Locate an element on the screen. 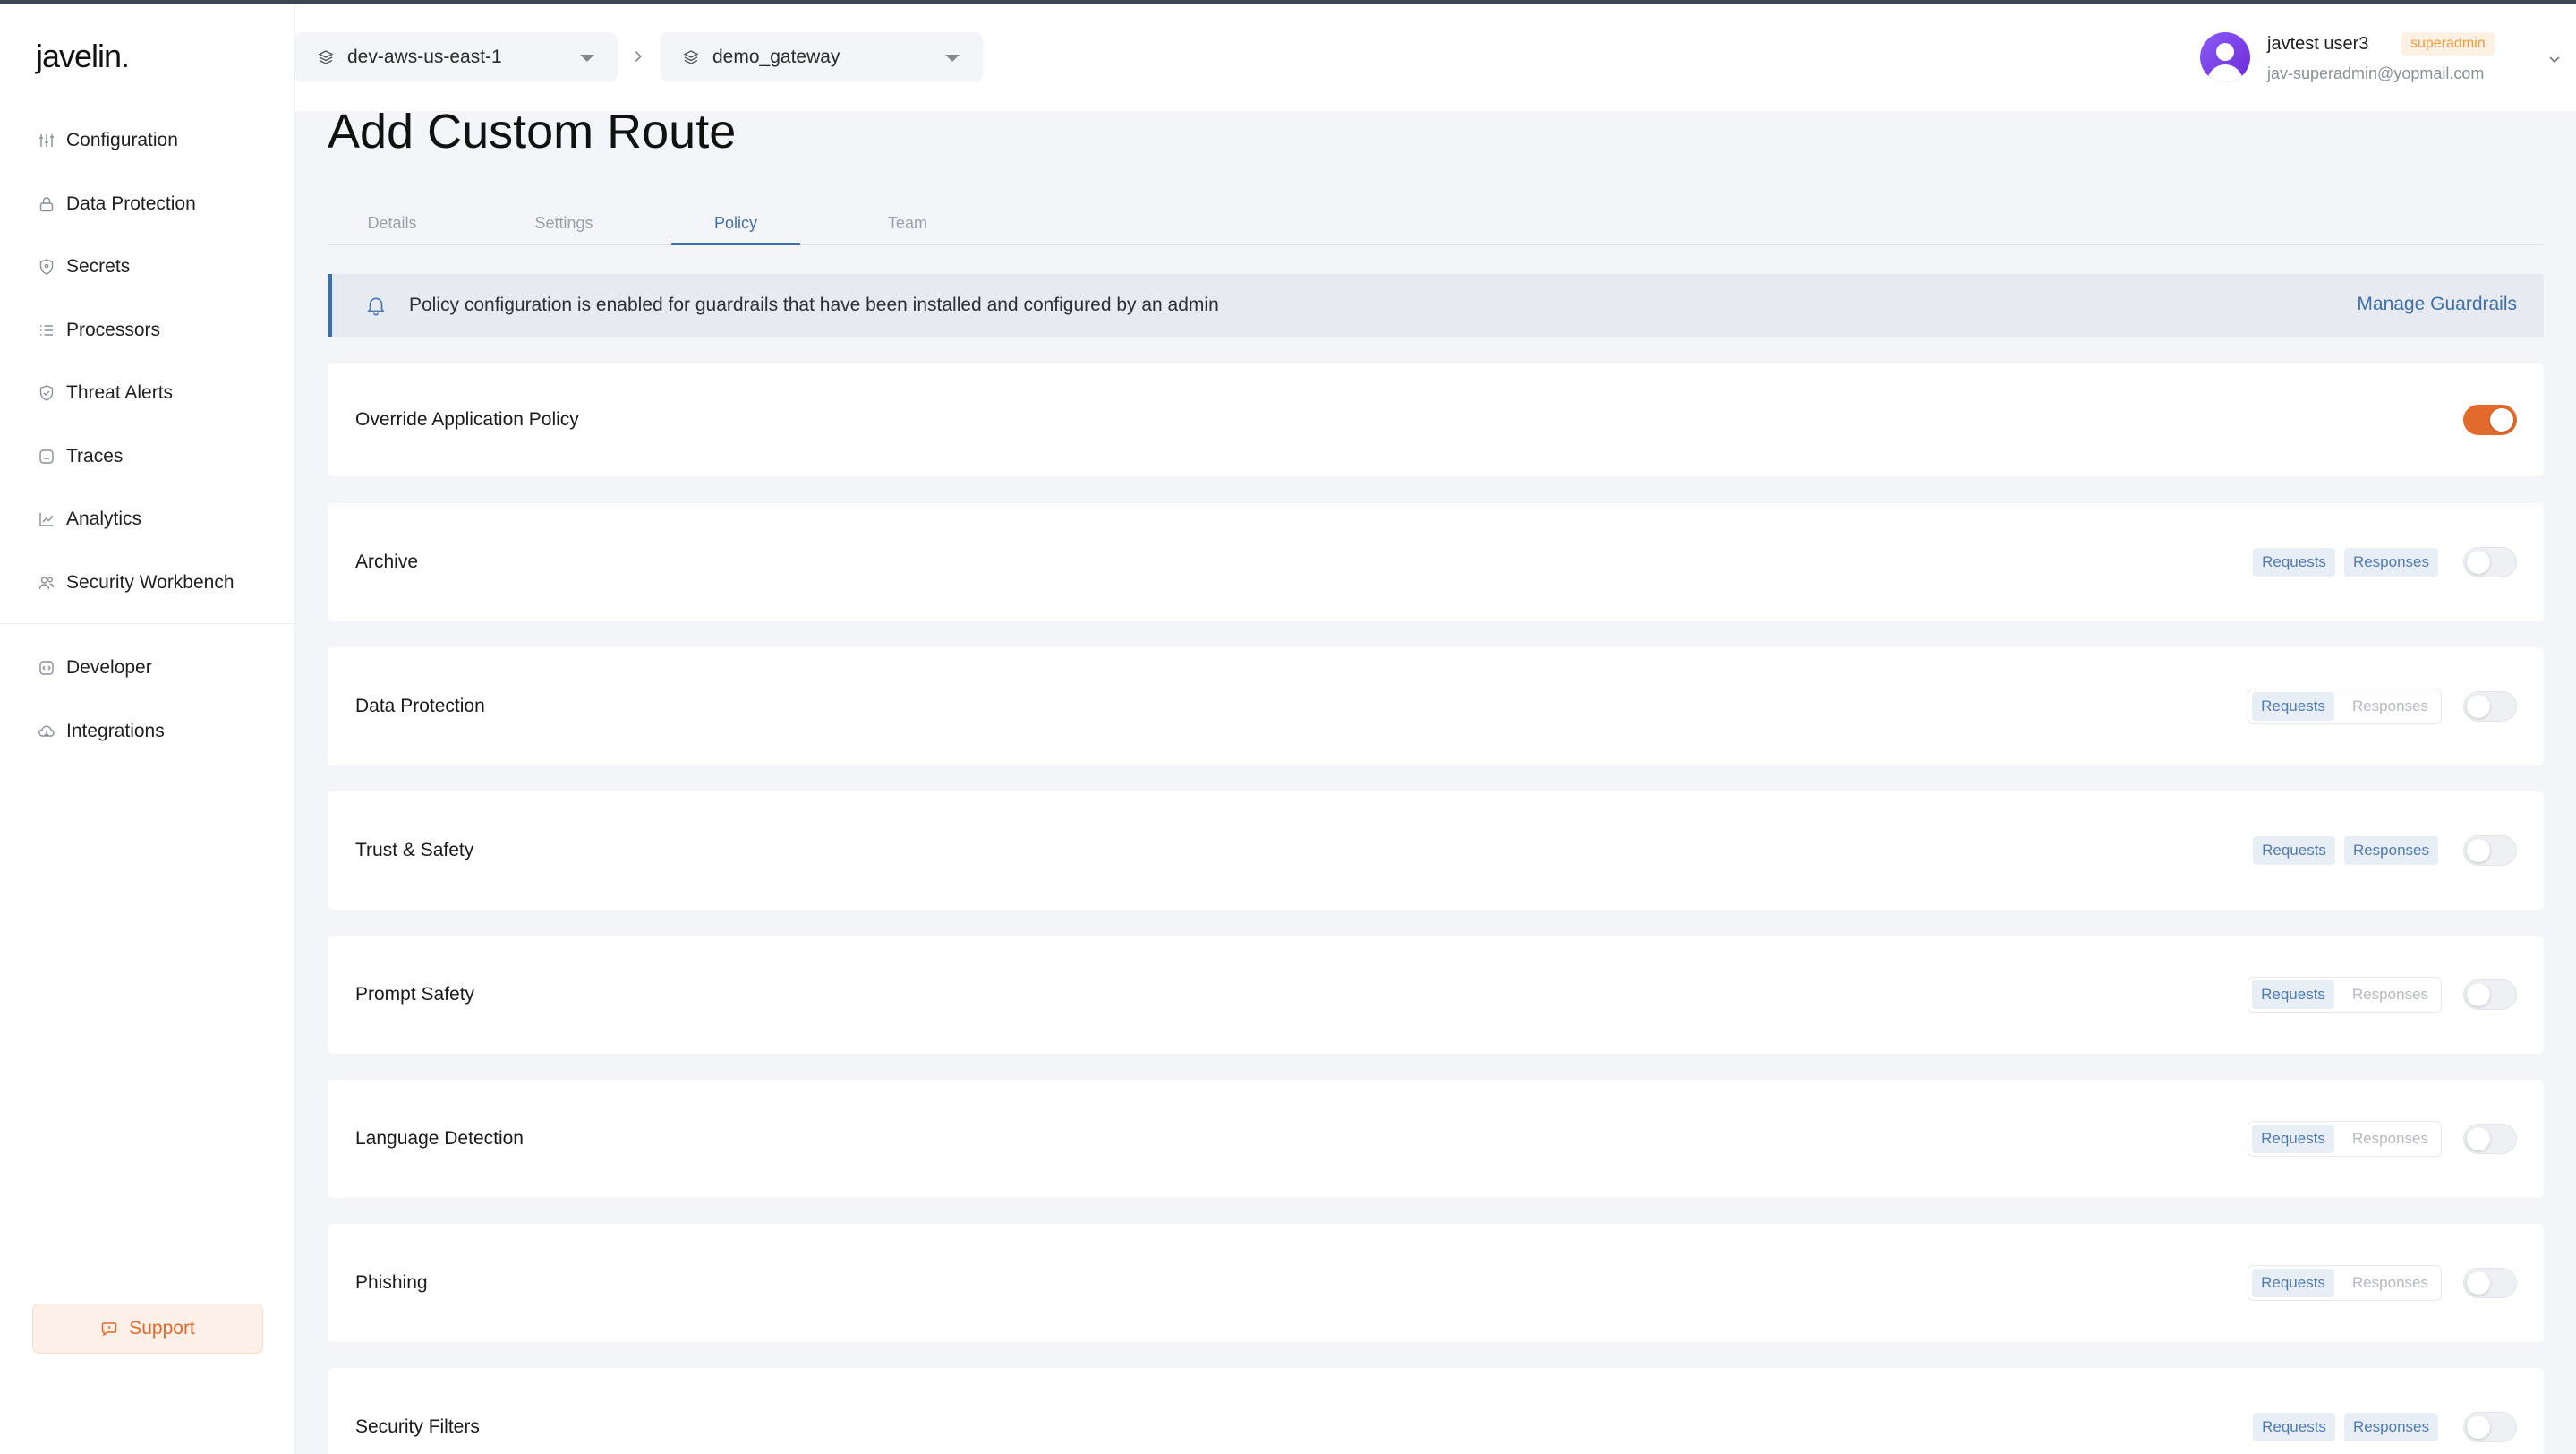 The width and height of the screenshot is (2576, 1454). bell-icon is located at coordinates (376, 306).